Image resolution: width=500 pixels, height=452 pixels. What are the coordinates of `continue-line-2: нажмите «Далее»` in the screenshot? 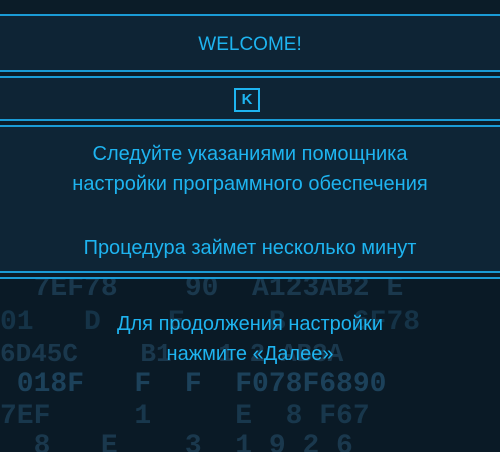 It's located at (250, 354).